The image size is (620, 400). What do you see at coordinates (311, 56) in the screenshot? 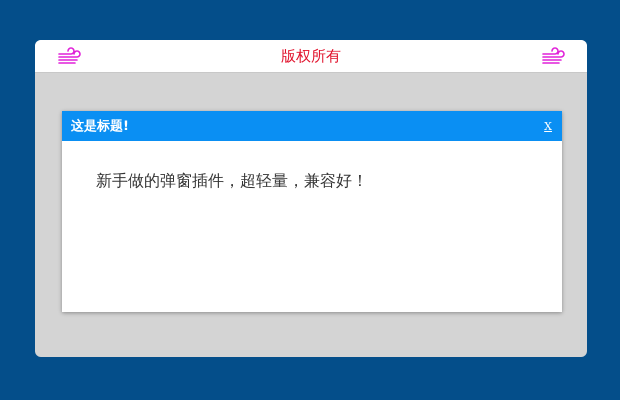
I see `header-title: 版权所有` at bounding box center [311, 56].